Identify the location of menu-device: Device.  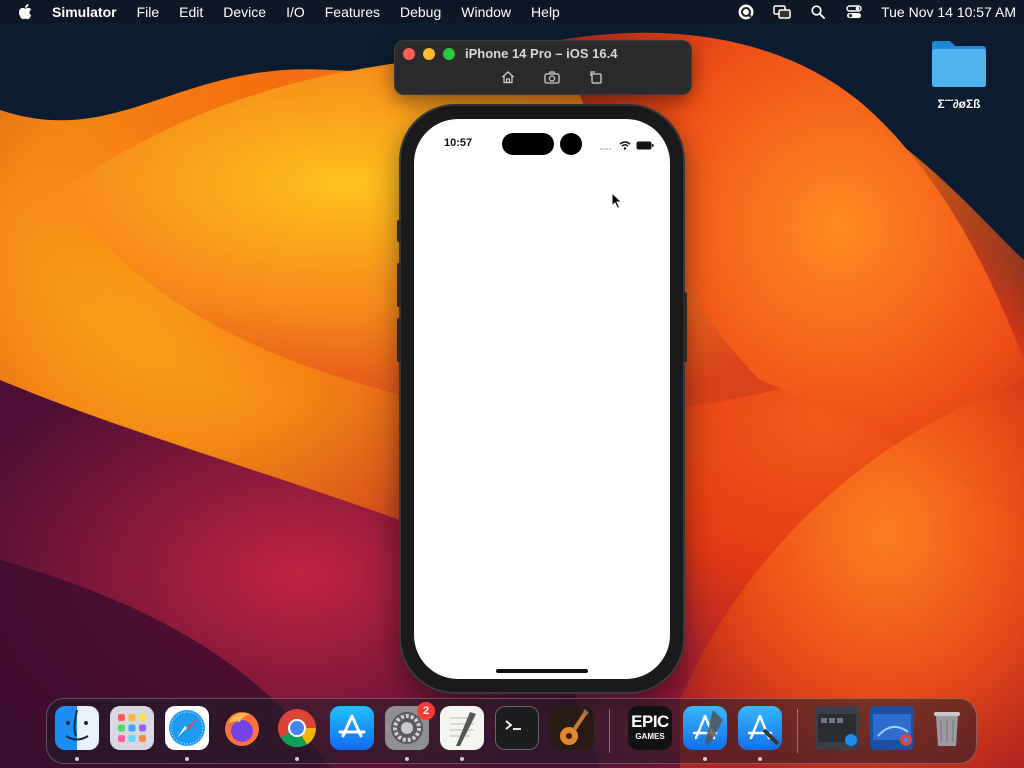
(244, 12).